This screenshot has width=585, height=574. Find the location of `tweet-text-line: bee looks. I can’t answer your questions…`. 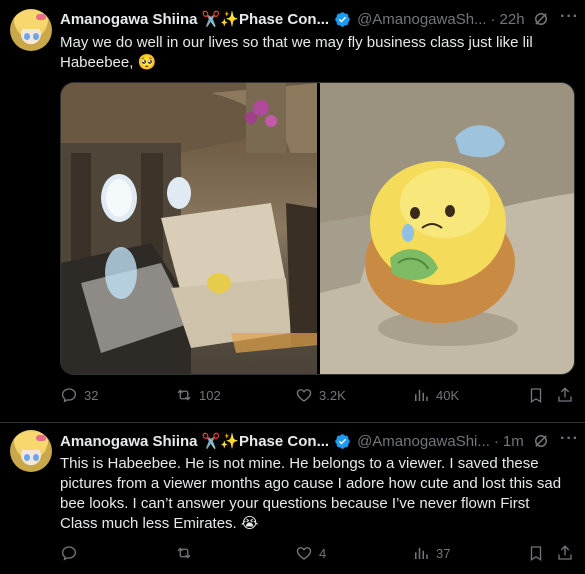

tweet-text-line: bee looks. I can’t answer your questions… is located at coordinates (295, 503).